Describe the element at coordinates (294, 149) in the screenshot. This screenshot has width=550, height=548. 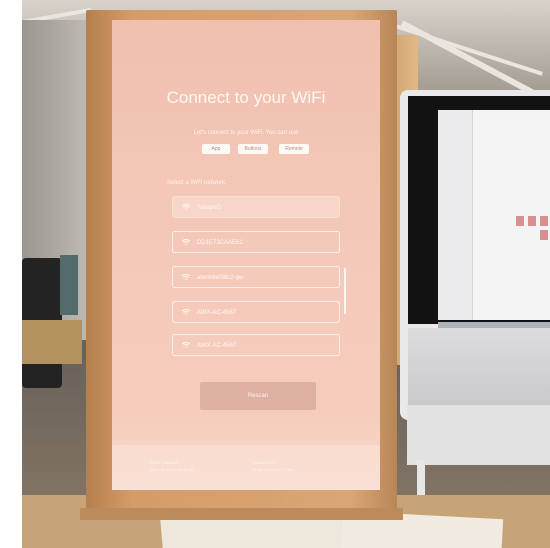
I see `option-remote: Remote` at that location.